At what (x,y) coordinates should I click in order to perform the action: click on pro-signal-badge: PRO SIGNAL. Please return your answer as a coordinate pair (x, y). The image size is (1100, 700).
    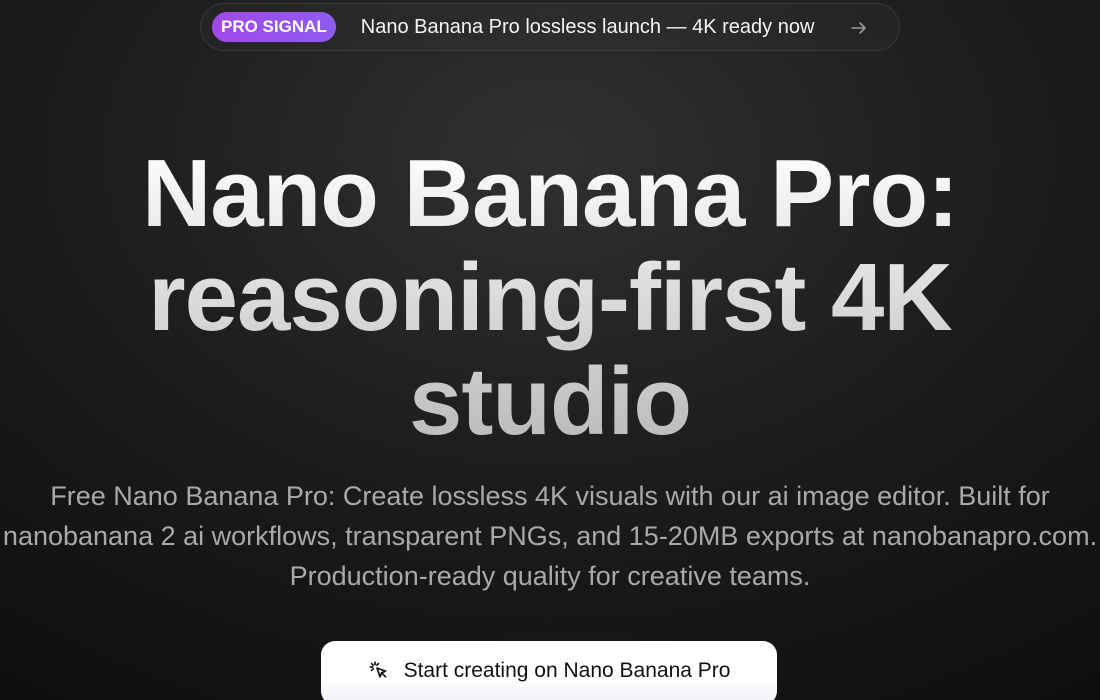
    Looking at the image, I should click on (274, 27).